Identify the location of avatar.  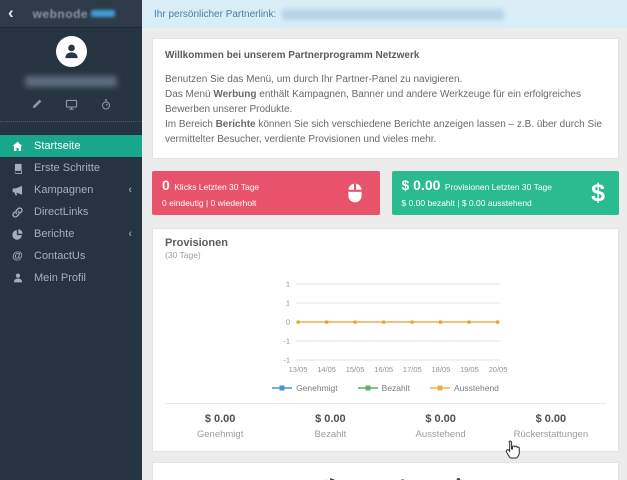
(71, 51).